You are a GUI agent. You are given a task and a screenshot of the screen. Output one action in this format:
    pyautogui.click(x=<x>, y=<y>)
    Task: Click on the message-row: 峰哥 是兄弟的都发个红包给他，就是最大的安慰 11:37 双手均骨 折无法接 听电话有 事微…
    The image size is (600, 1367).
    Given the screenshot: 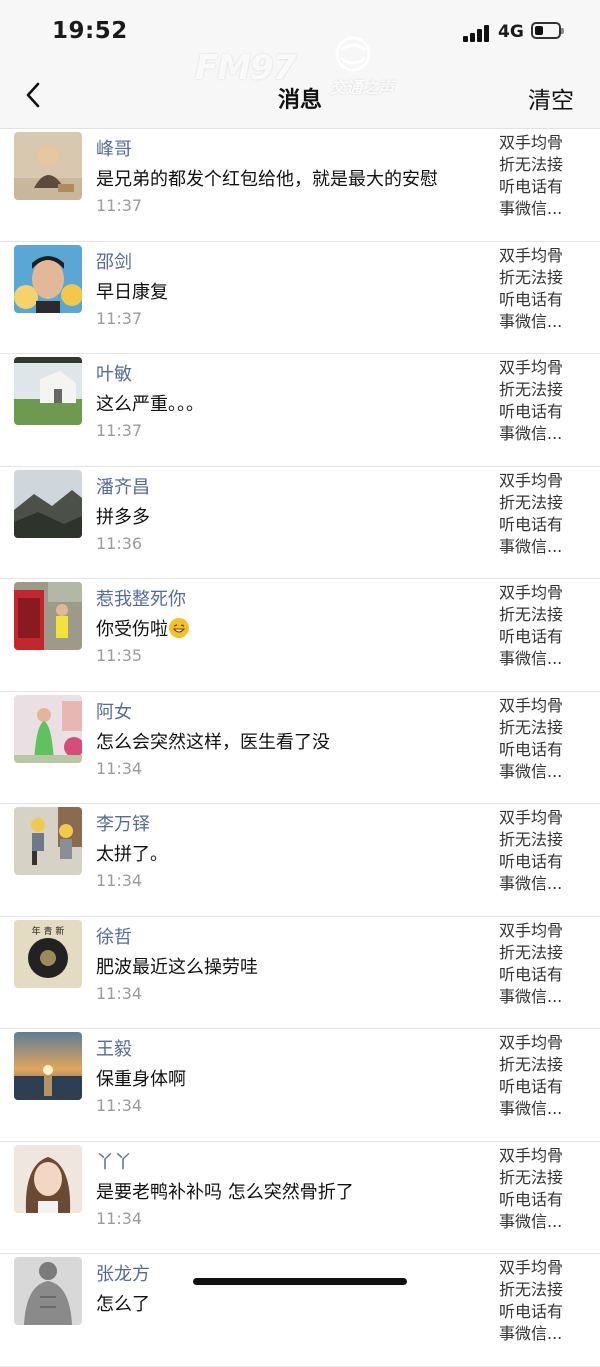 What is the action you would take?
    pyautogui.click(x=300, y=185)
    